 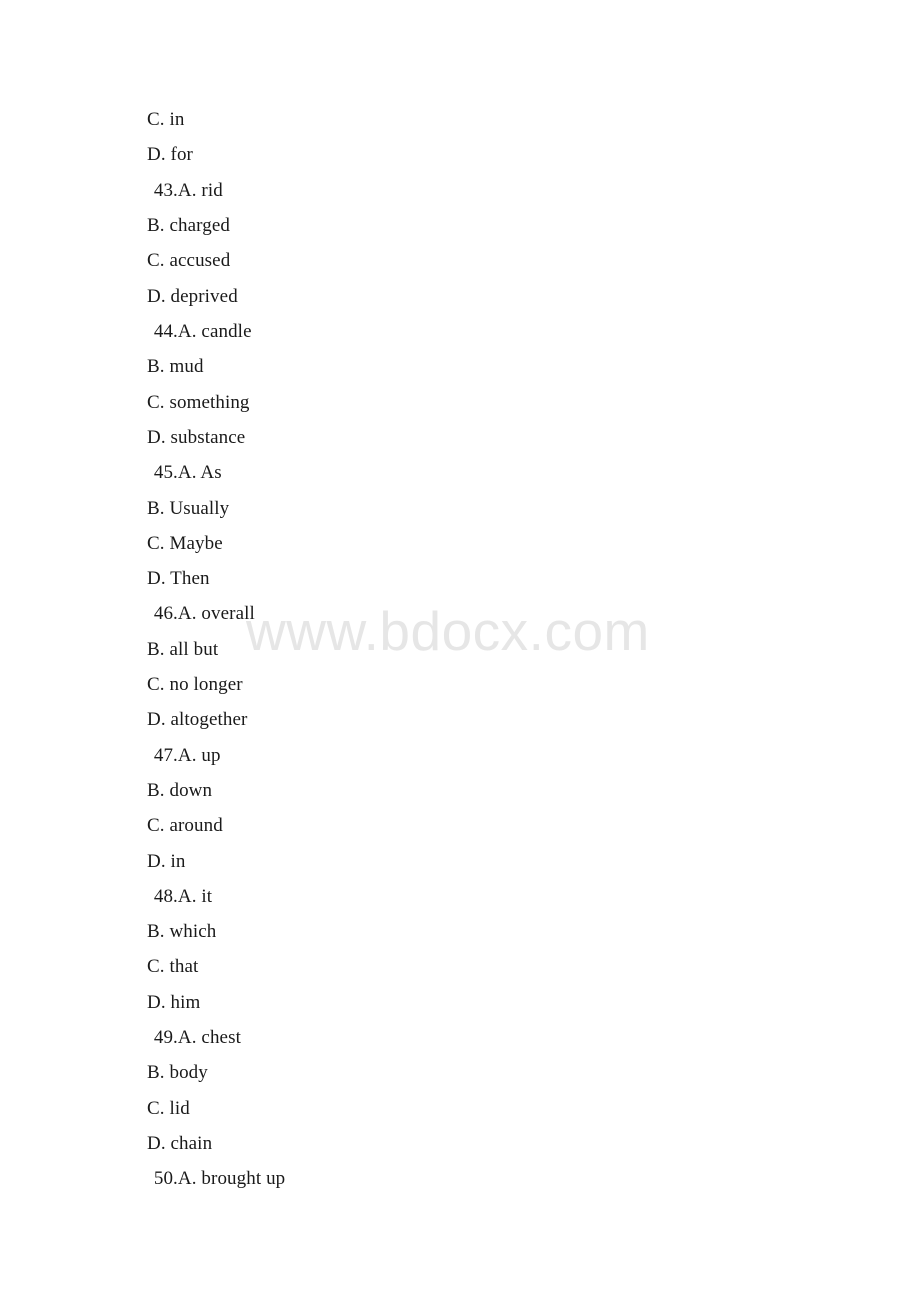 What do you see at coordinates (217, 1178) in the screenshot?
I see `question-option-line-first: 50.A. brought up` at bounding box center [217, 1178].